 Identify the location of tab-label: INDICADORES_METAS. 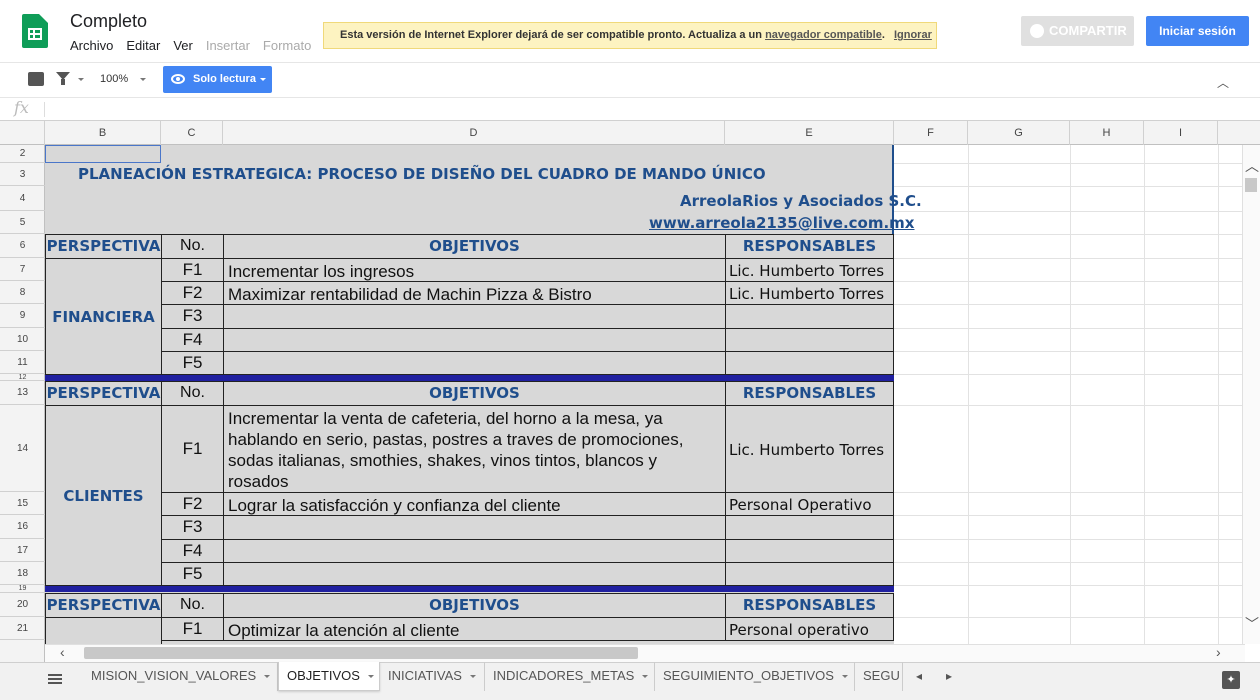
(564, 675).